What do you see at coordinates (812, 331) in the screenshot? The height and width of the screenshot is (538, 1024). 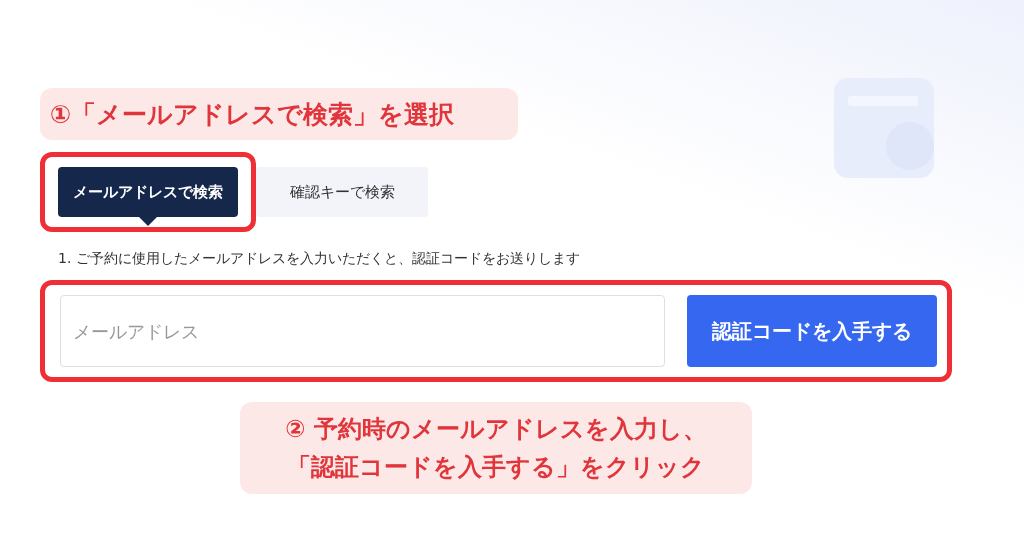 I see `get-code-button: 認証コードを入手する` at bounding box center [812, 331].